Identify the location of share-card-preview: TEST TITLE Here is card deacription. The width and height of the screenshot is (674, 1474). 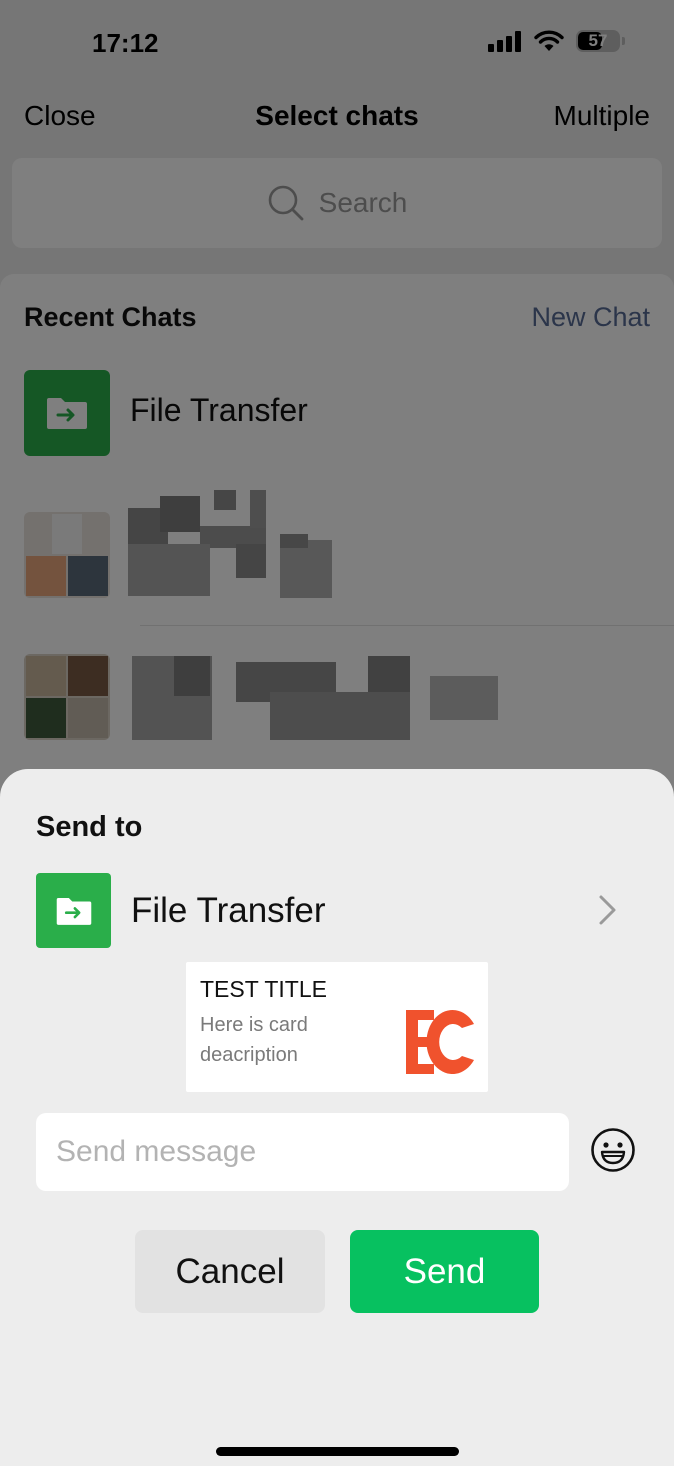
(337, 1027).